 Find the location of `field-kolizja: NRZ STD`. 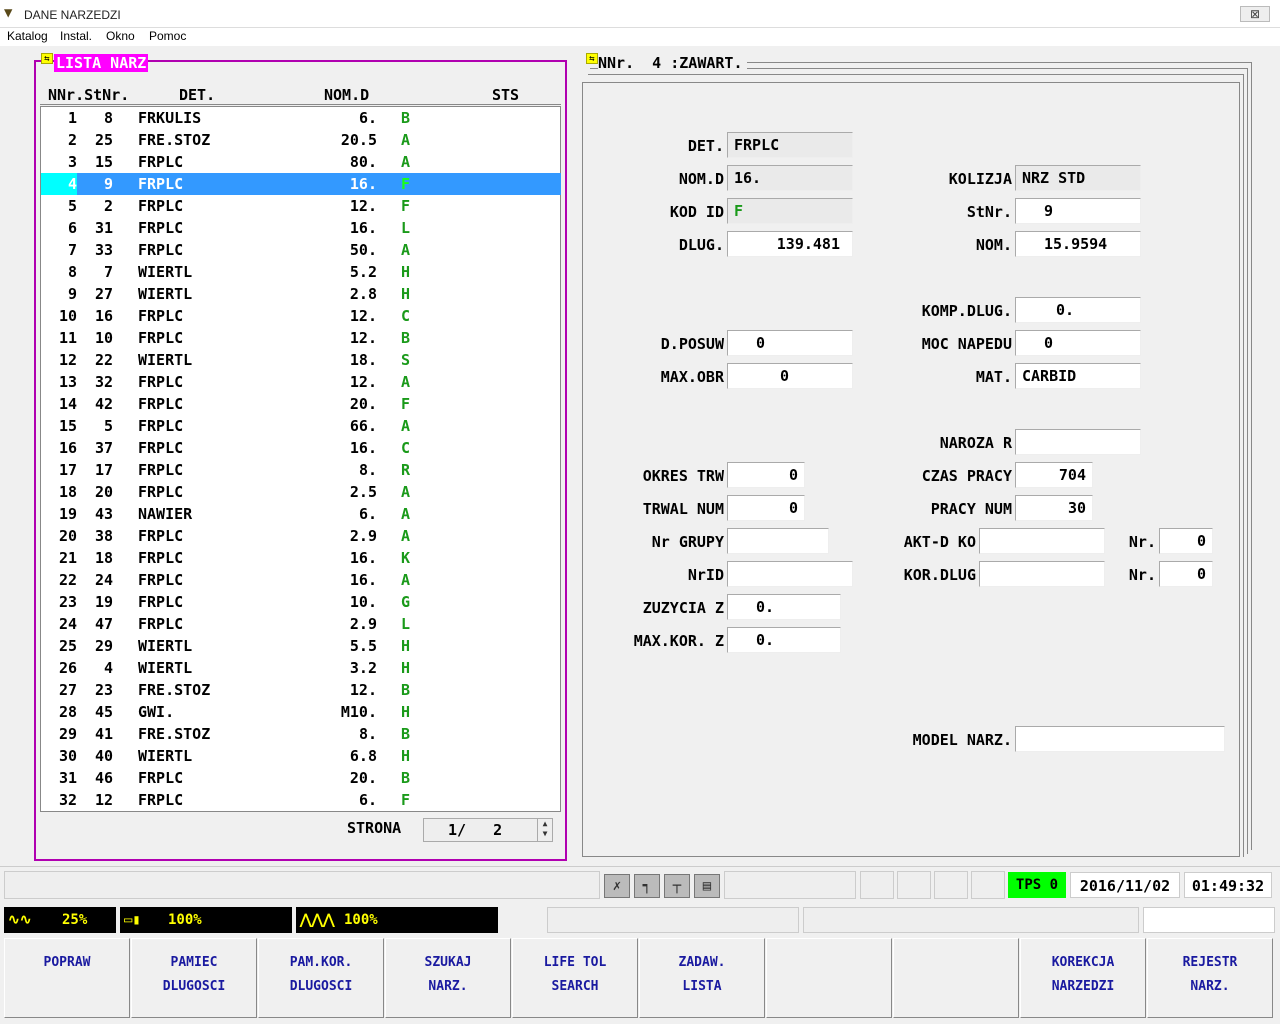

field-kolizja: NRZ STD is located at coordinates (1078, 178).